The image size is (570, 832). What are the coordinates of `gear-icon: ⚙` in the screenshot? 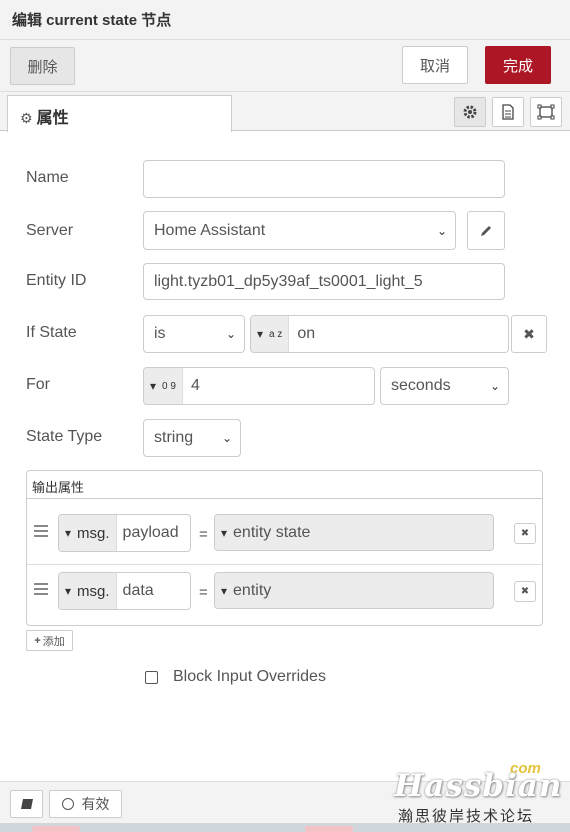 It's located at (26, 118).